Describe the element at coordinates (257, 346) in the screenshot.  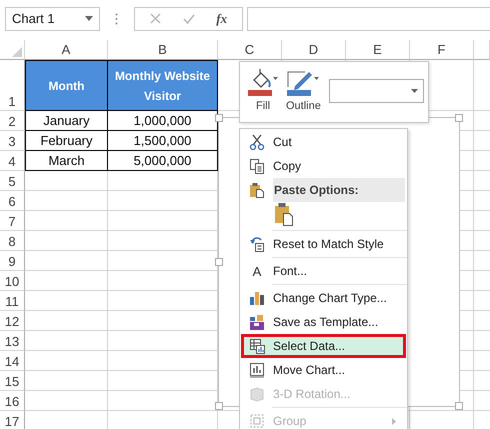
I see `table-chart-icon` at that location.